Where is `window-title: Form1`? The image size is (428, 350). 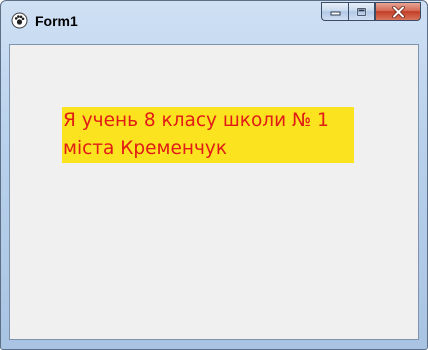
window-title: Form1 is located at coordinates (56, 21).